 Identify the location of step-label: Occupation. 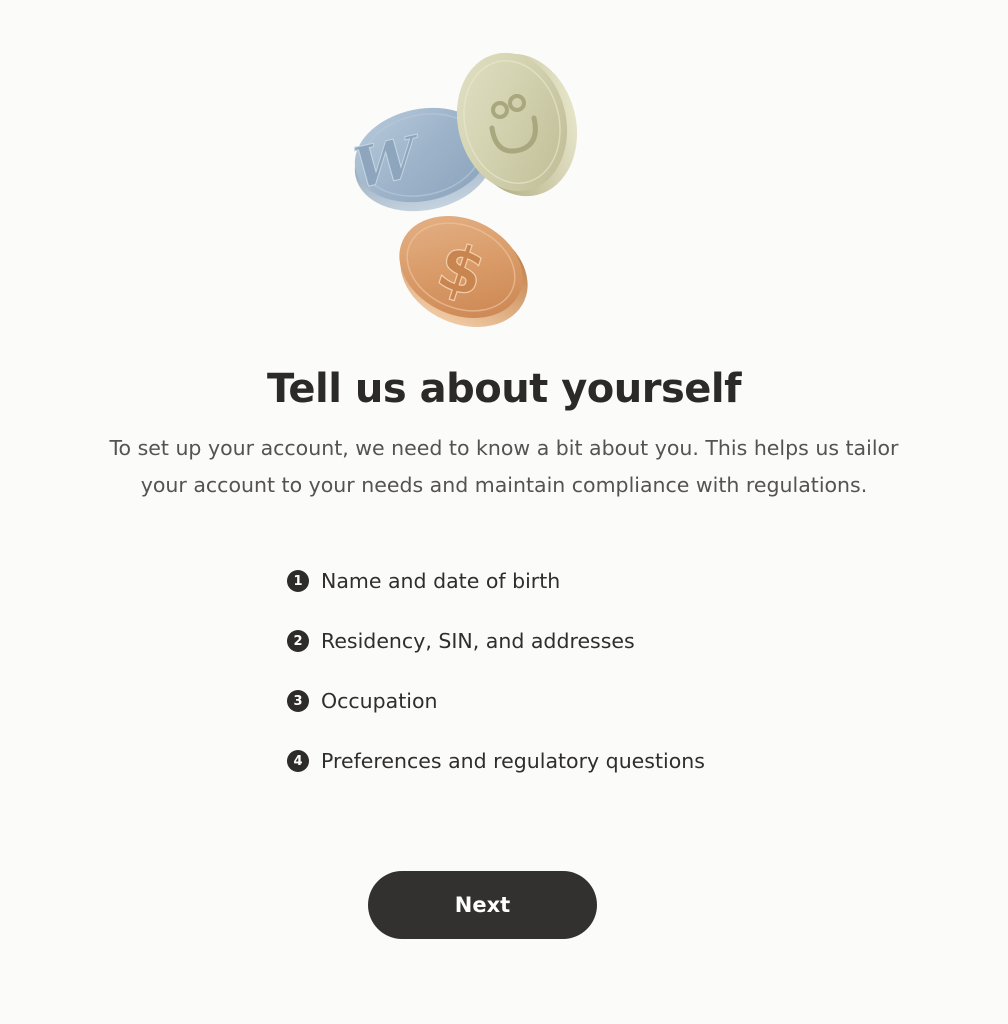
(379, 701).